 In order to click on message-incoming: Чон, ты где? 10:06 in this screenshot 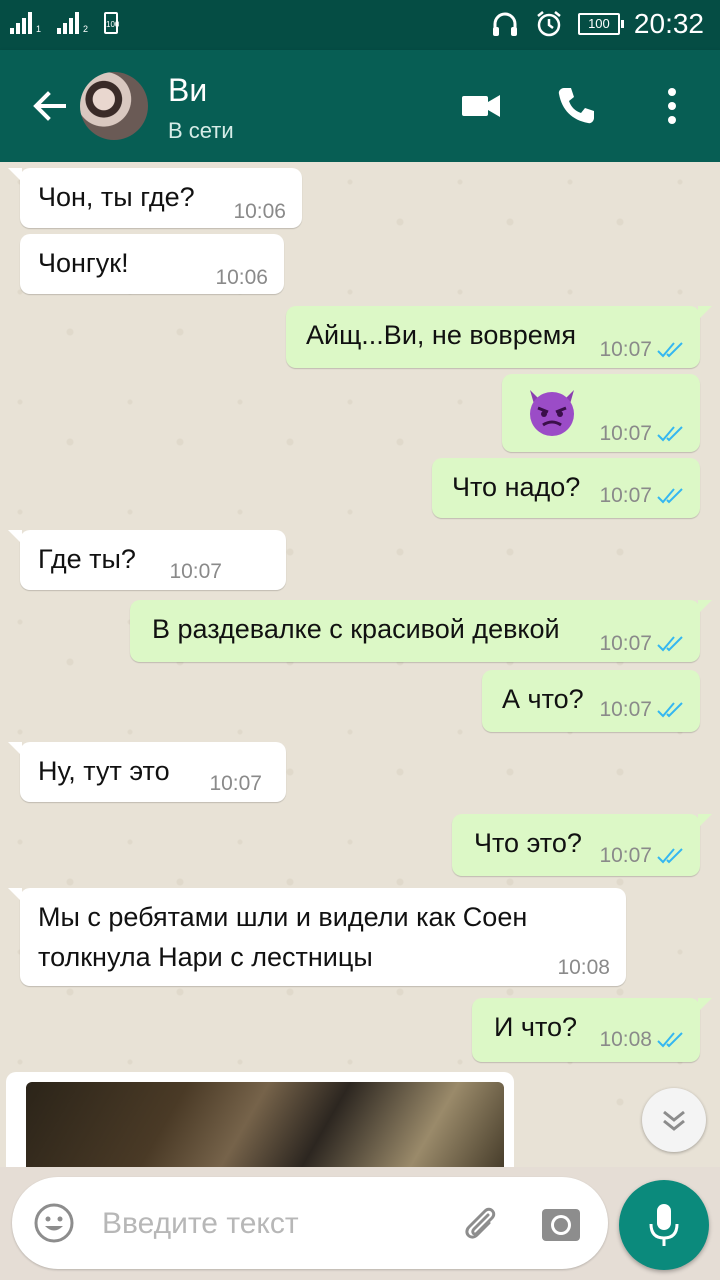, I will do `click(155, 198)`.